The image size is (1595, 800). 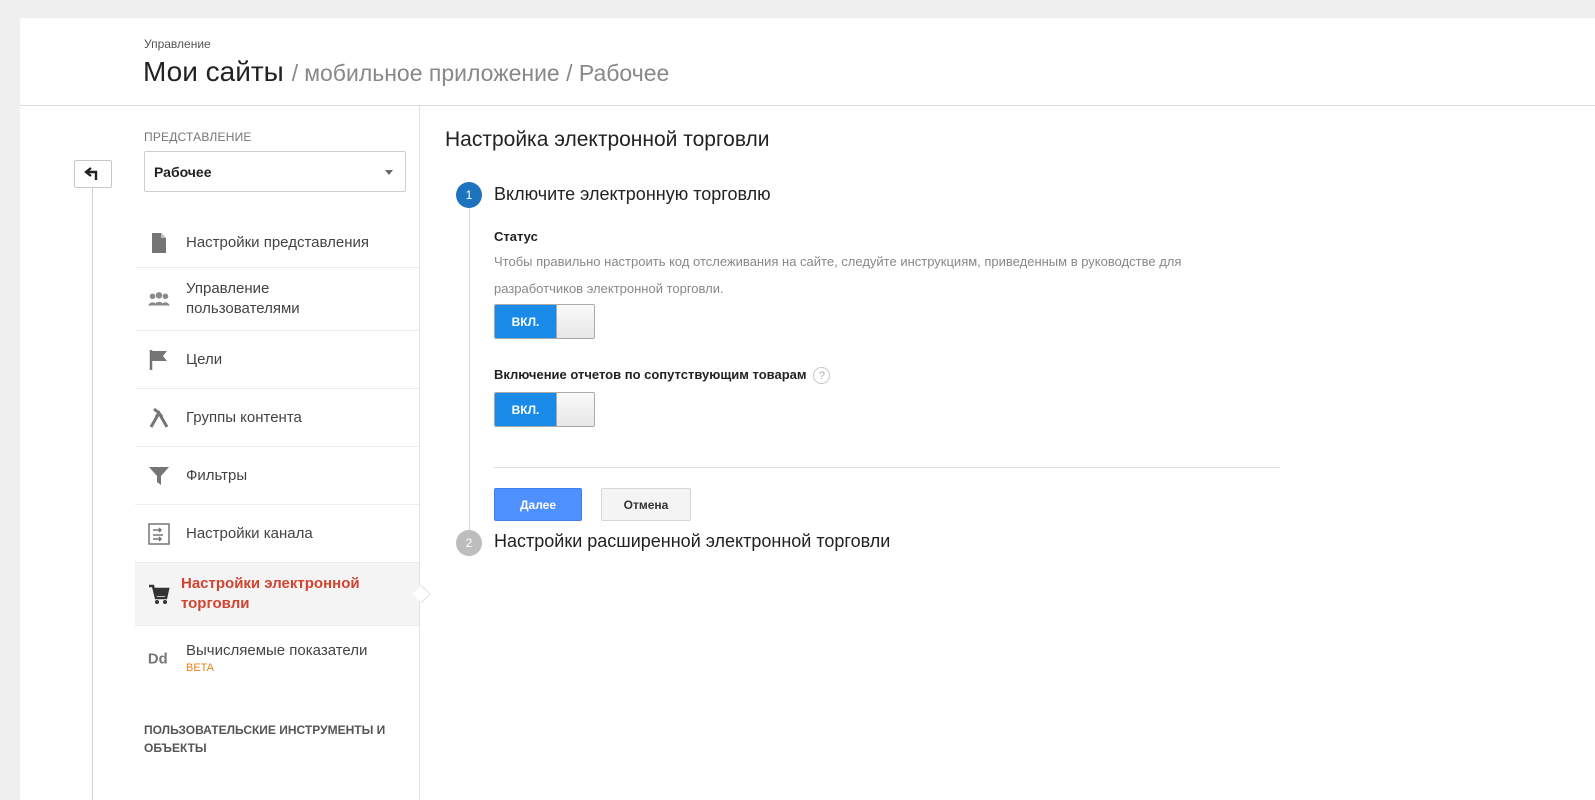 I want to click on document-icon, so click(x=159, y=243).